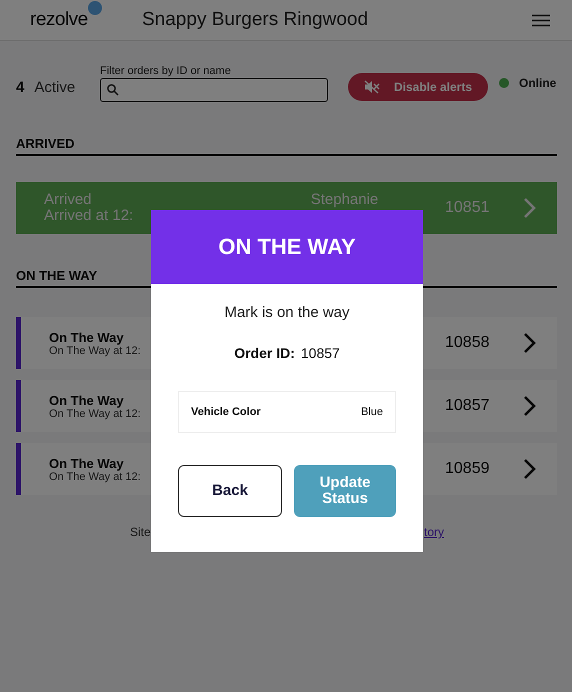  What do you see at coordinates (89, 216) in the screenshot?
I see `order-time: Arrived at 12:` at bounding box center [89, 216].